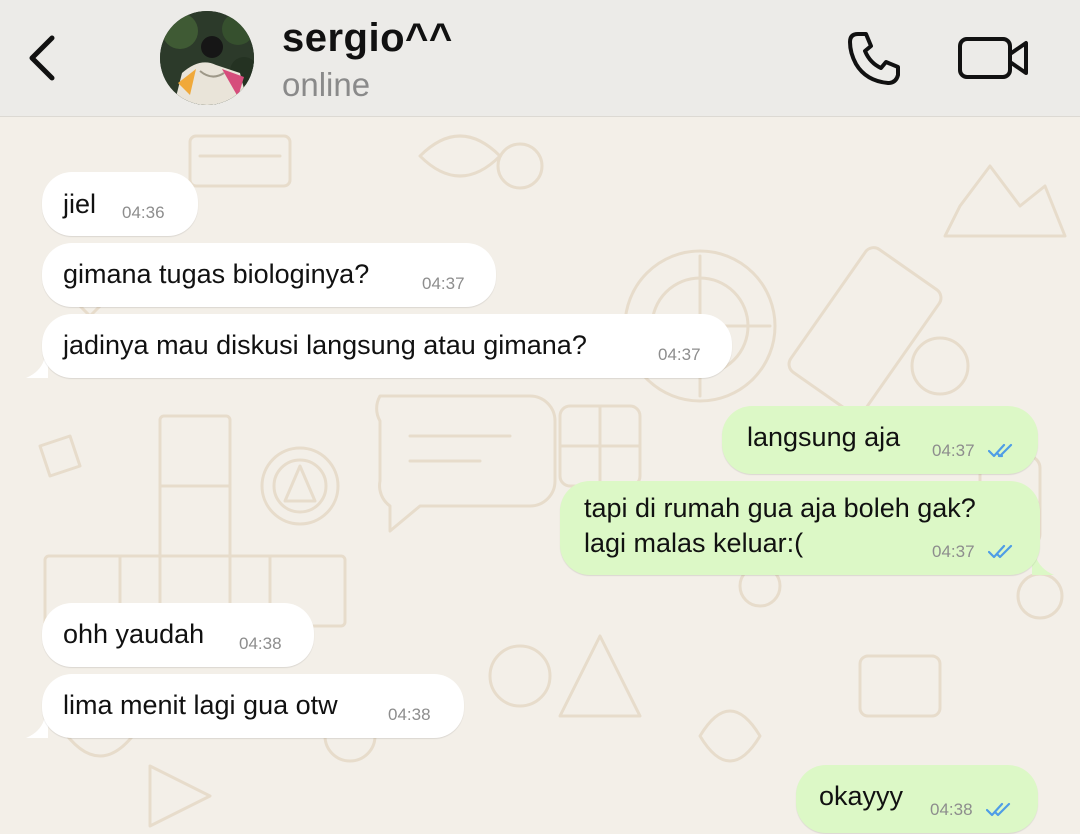  Describe the element at coordinates (143, 212) in the screenshot. I see `message-timestamp: 04:36` at that location.